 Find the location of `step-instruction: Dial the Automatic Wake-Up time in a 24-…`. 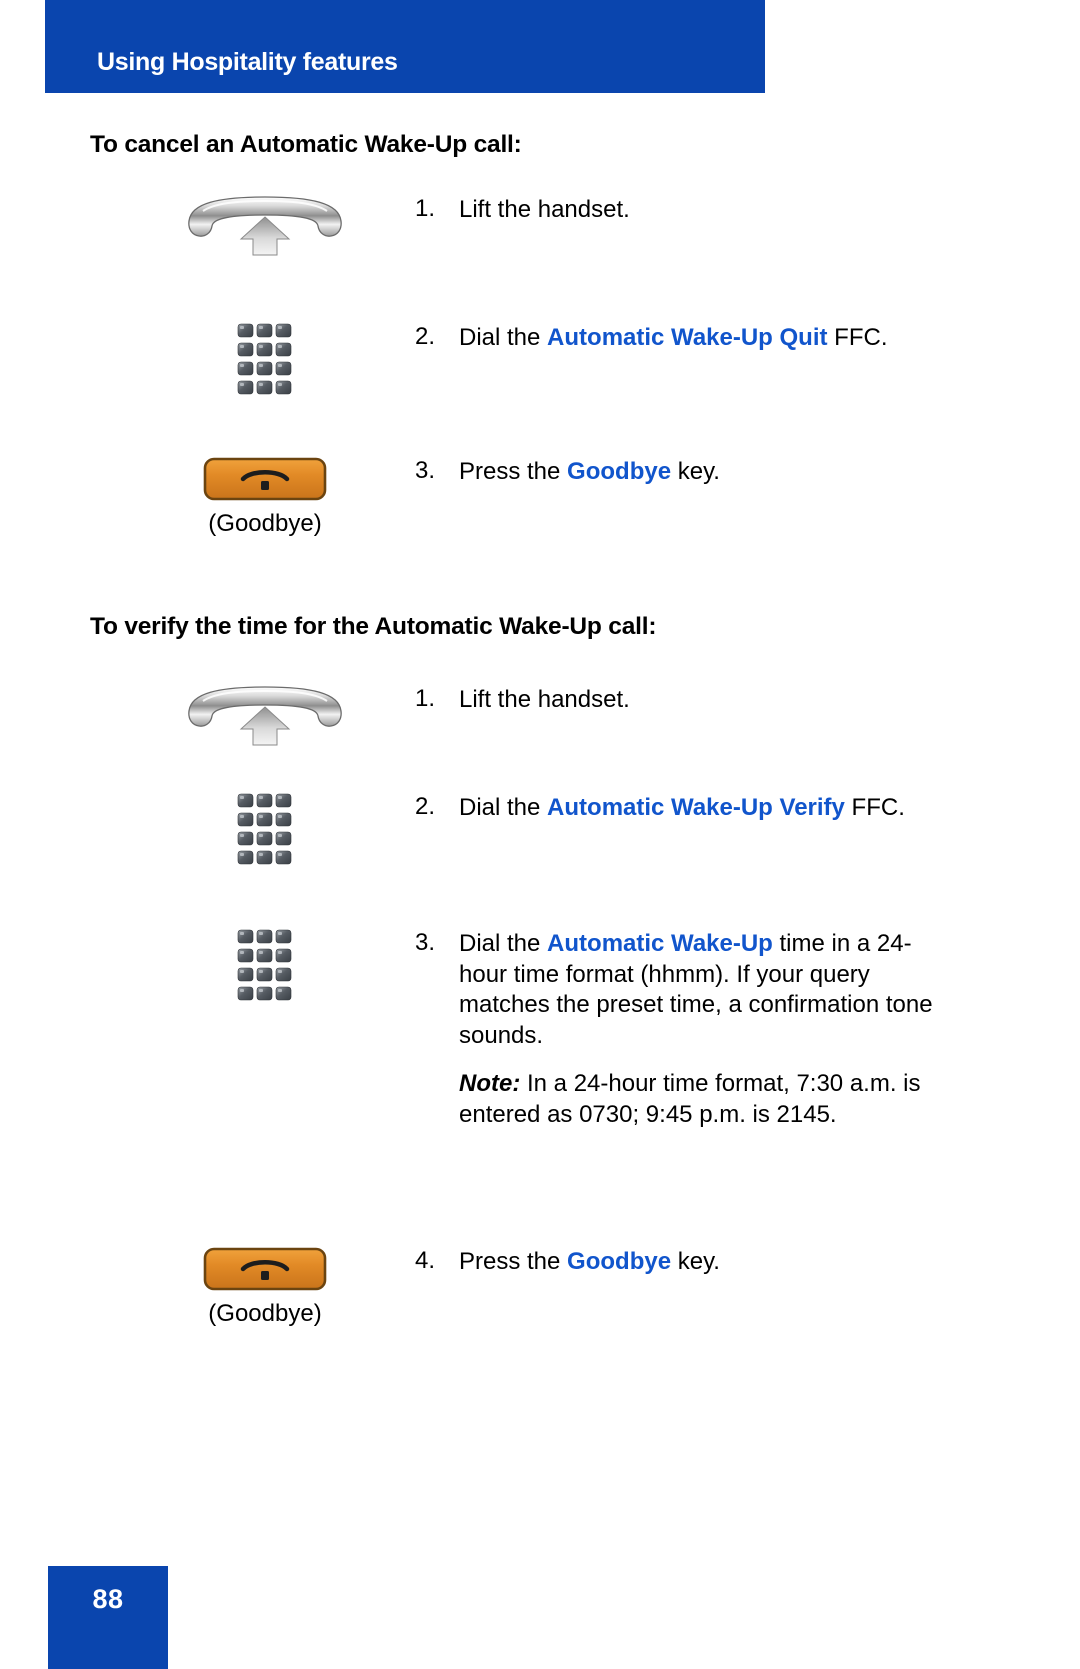

step-instruction: Dial the Automatic Wake-Up time in a 24-… is located at coordinates (697, 990).